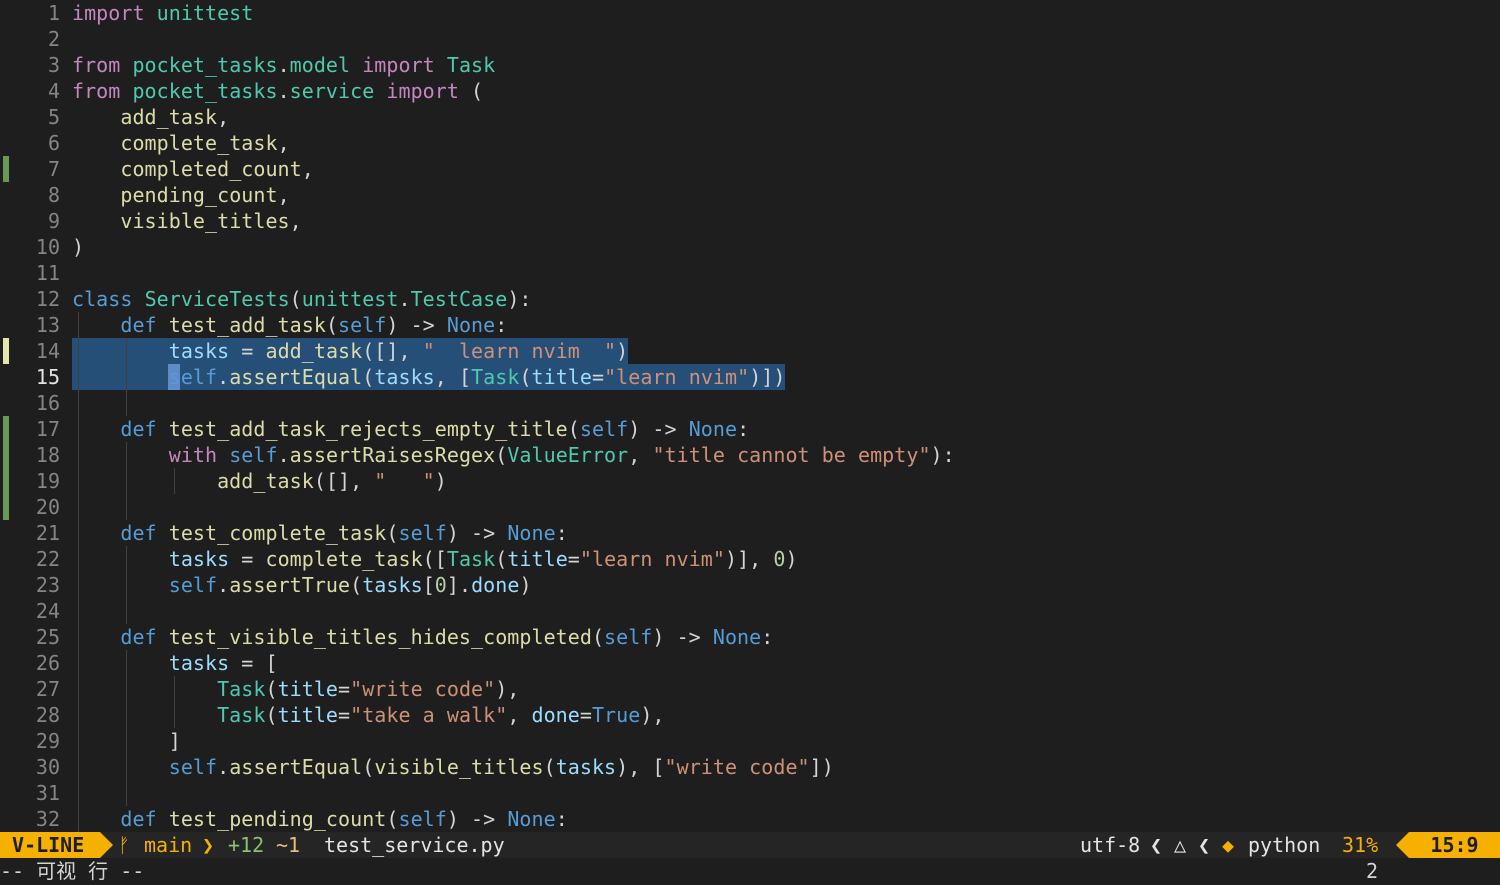  Describe the element at coordinates (47, 351) in the screenshot. I see `line-number: 14` at that location.